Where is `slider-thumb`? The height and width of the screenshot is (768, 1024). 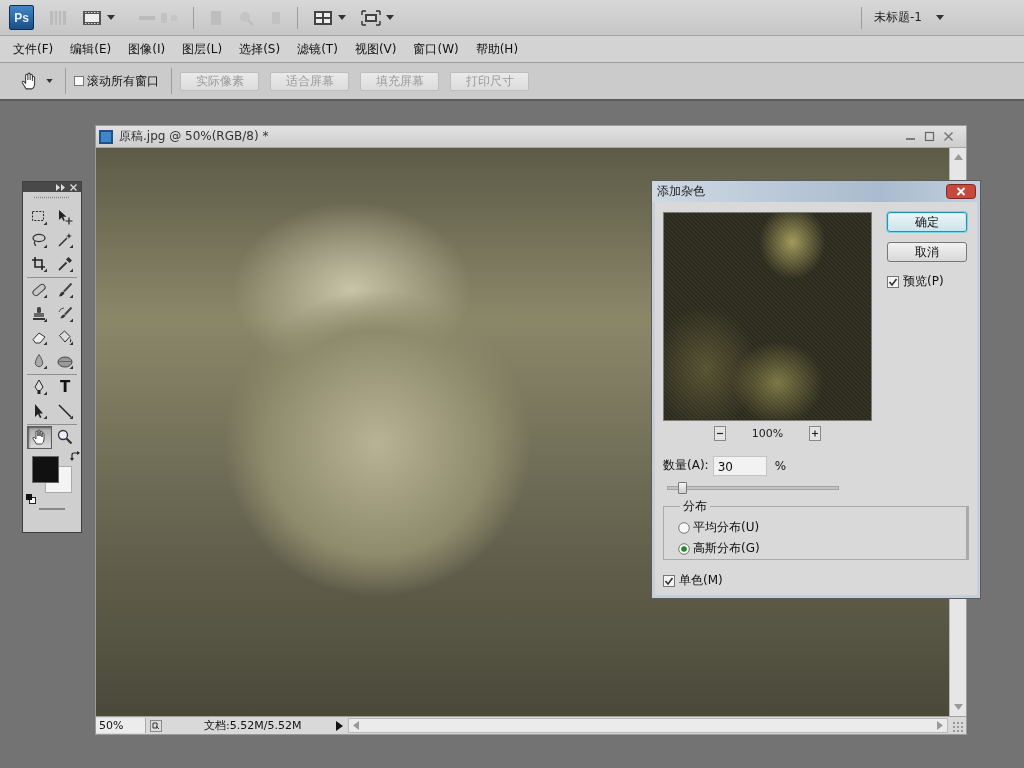 slider-thumb is located at coordinates (682, 488).